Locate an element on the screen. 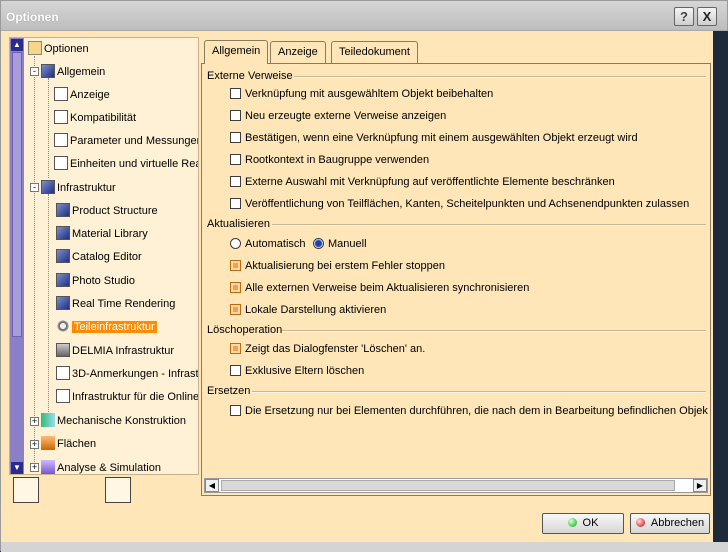 This screenshot has height=552, width=728. tree-item-infrastruktur: Infrastruktur is located at coordinates (78, 188).